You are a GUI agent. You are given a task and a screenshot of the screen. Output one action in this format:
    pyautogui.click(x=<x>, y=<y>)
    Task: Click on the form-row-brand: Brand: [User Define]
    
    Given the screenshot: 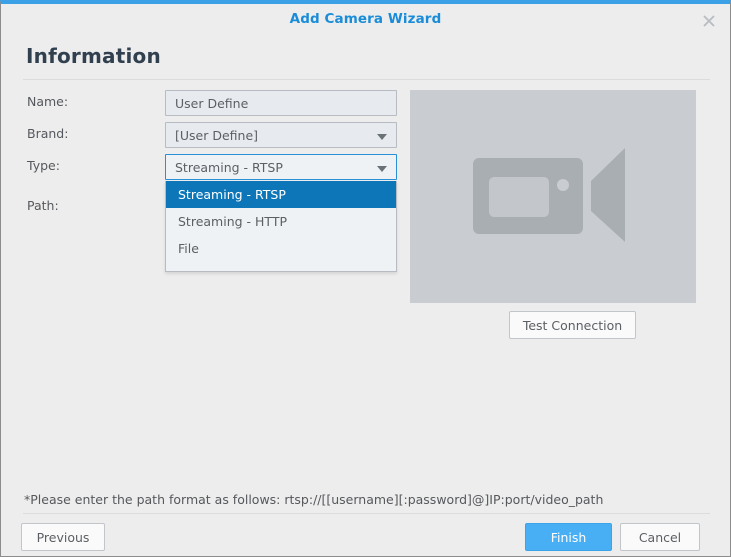 What is the action you would take?
    pyautogui.click(x=212, y=135)
    